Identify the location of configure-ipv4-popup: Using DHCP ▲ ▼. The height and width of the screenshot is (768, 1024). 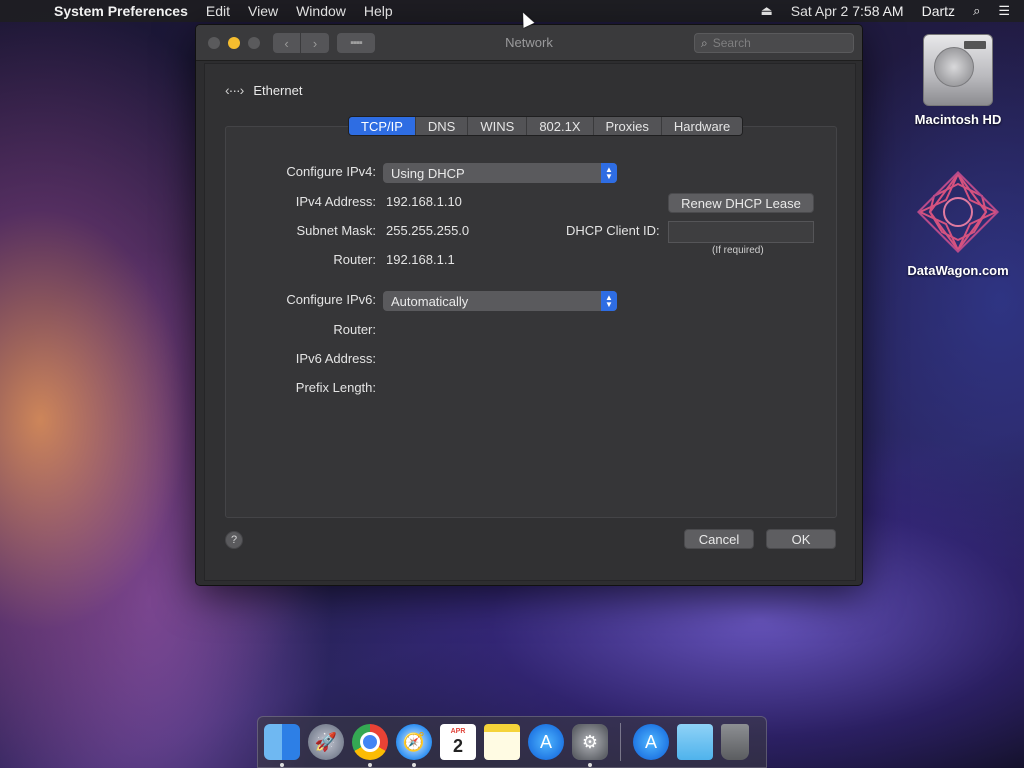
(500, 173).